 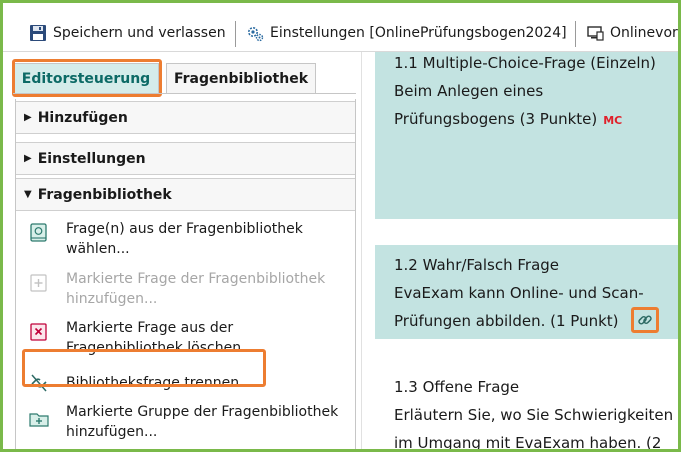 I want to click on tab-fragenbibliothek: Fragenbibliothek, so click(x=241, y=78).